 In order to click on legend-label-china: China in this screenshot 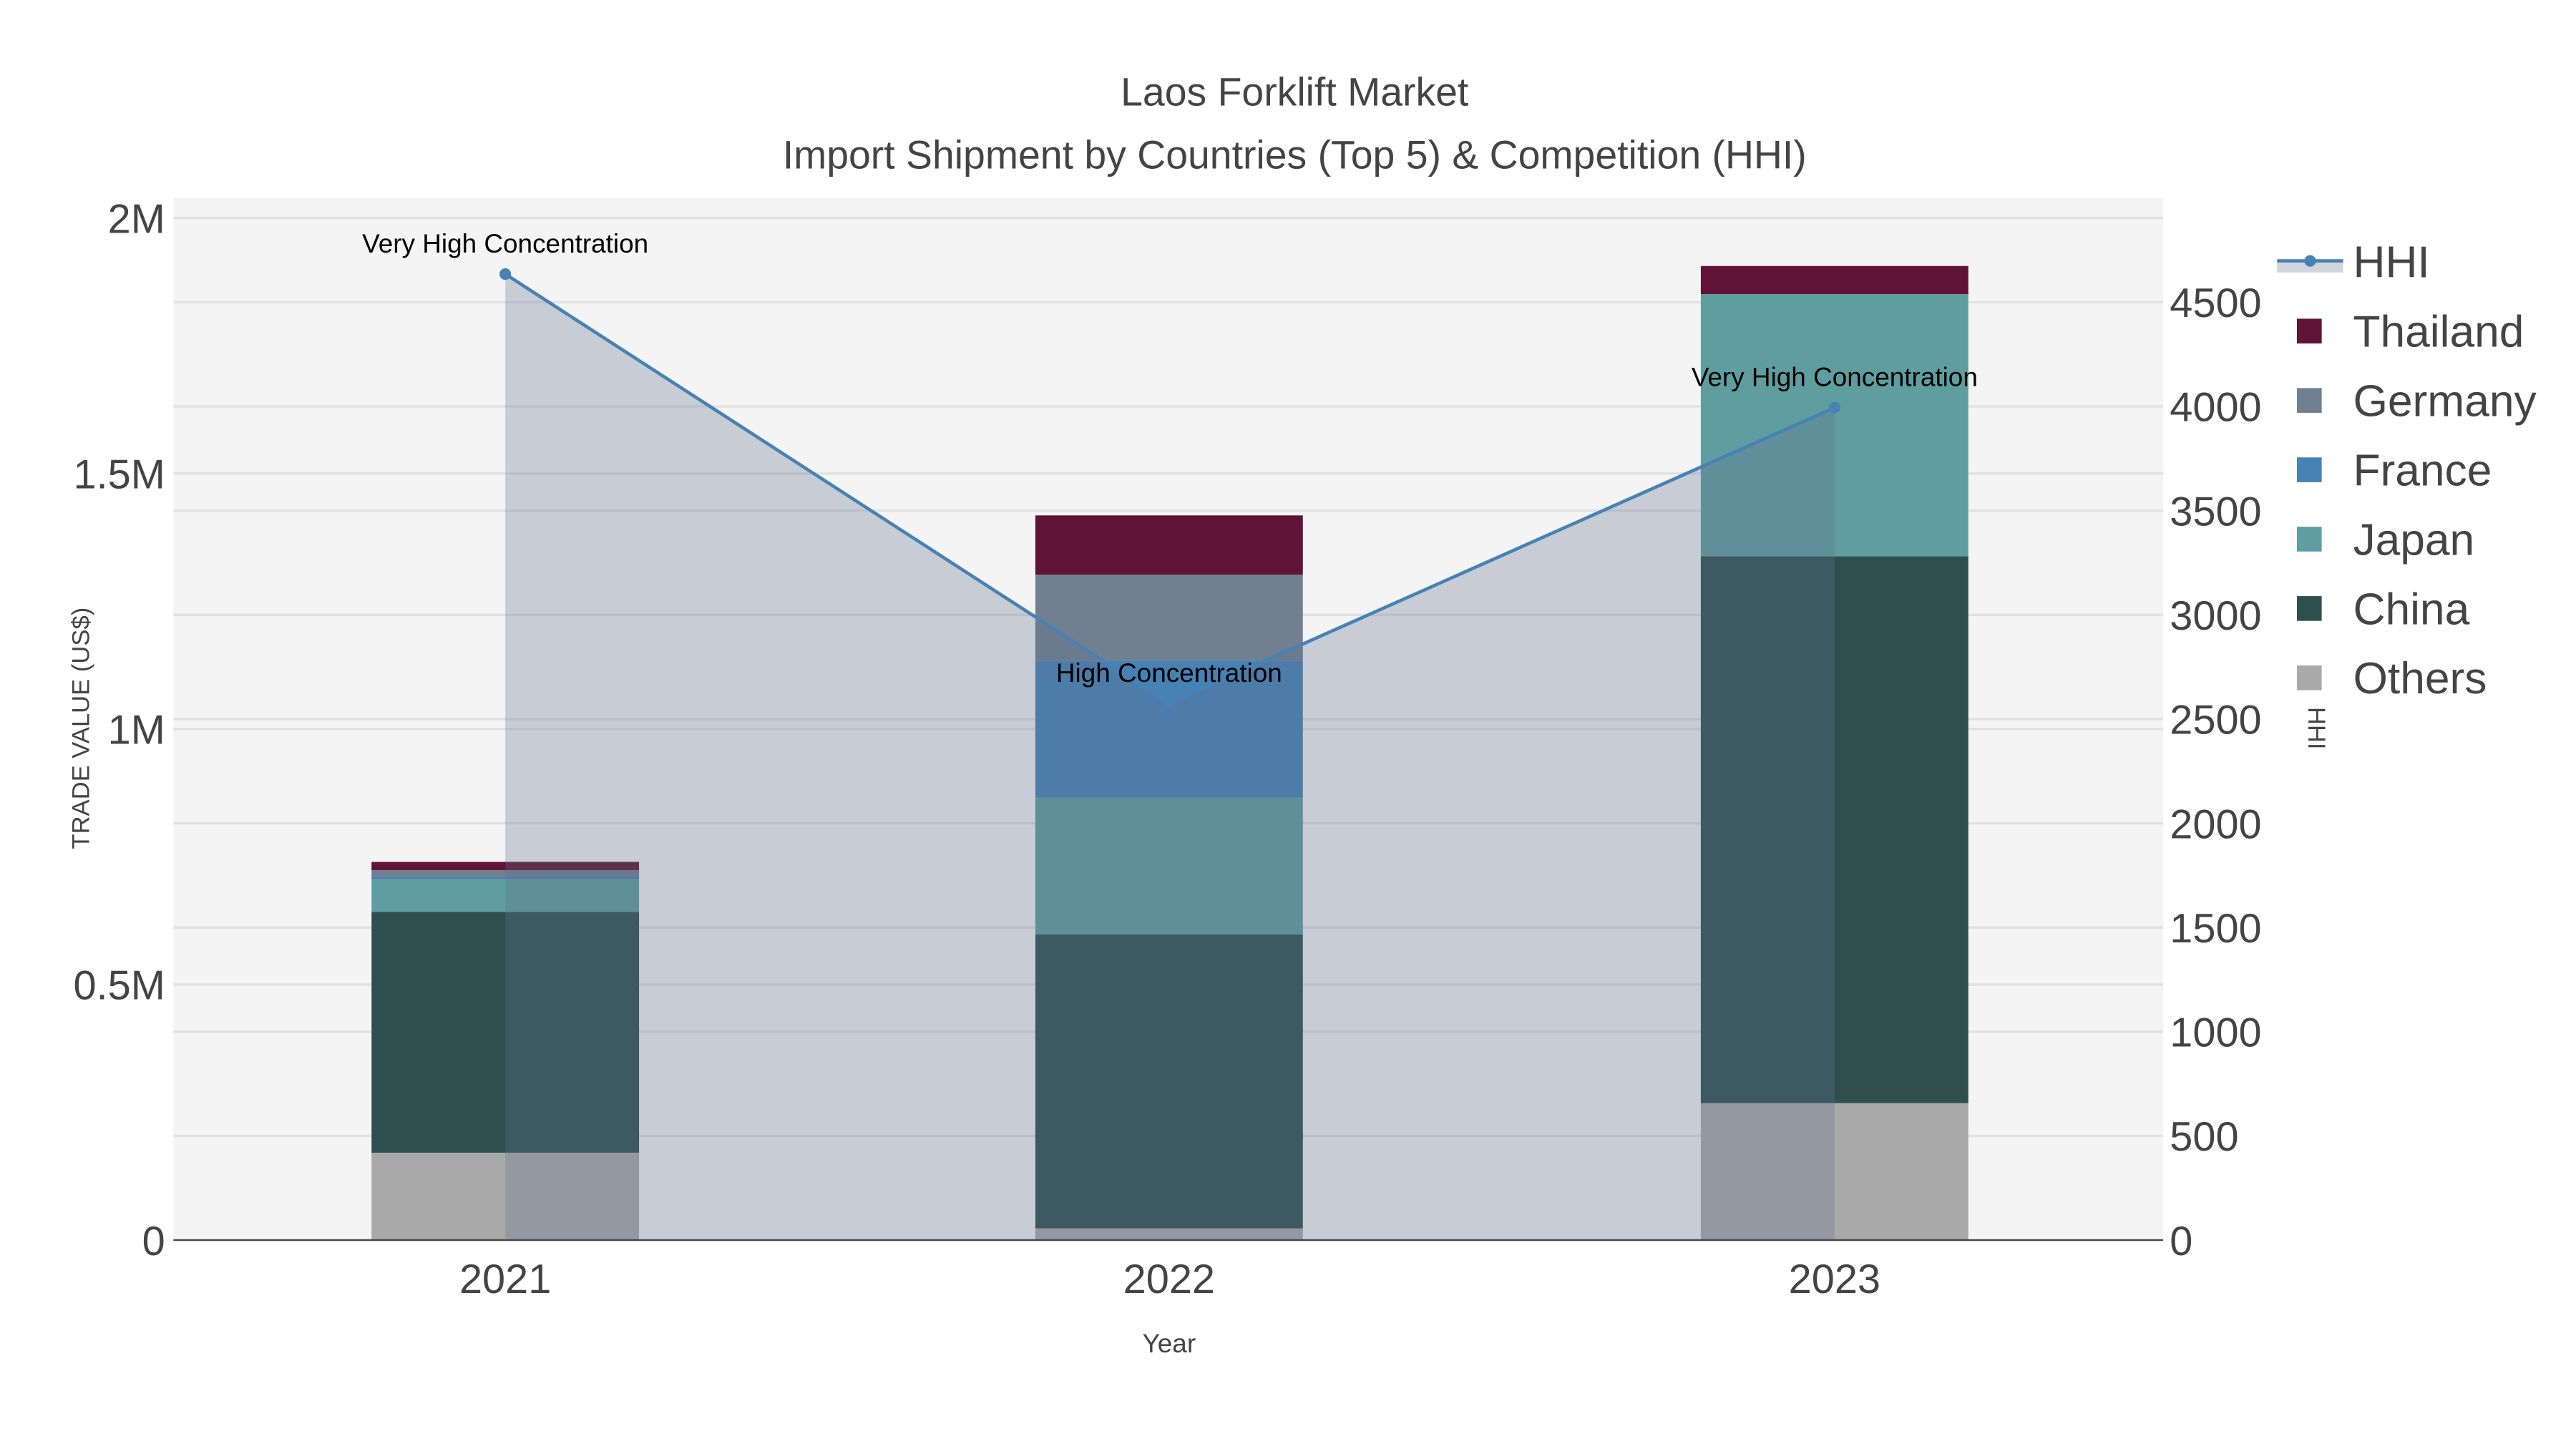, I will do `click(2411, 609)`.